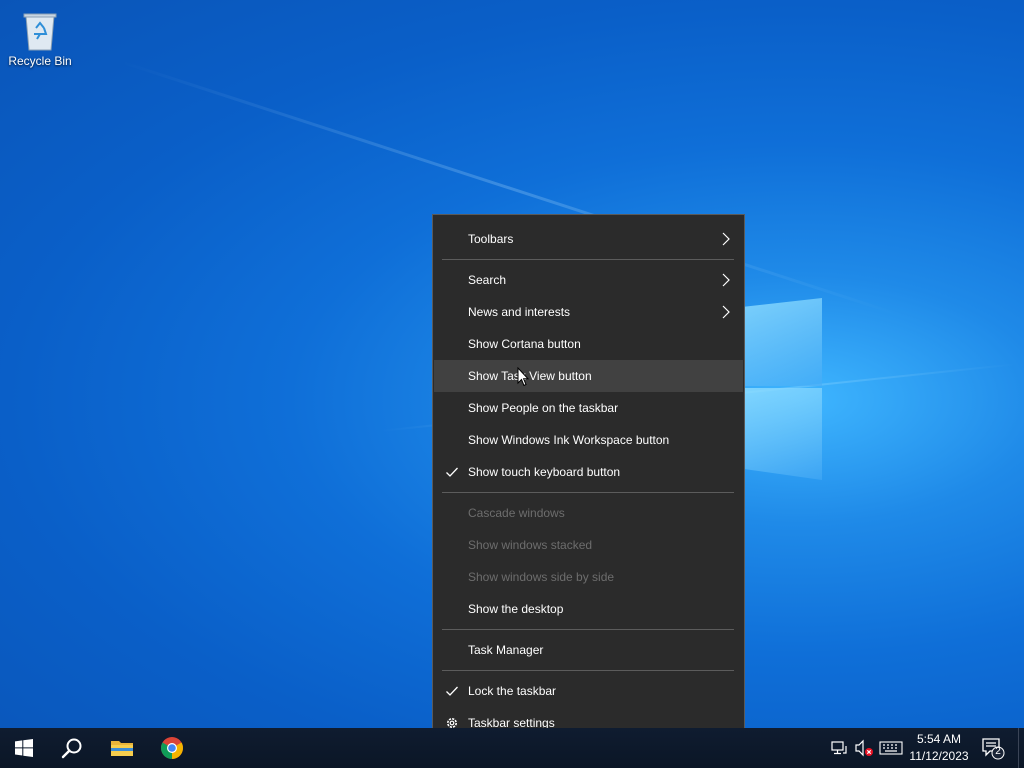  I want to click on menu-item-label: Show windows stacked, so click(530, 545).